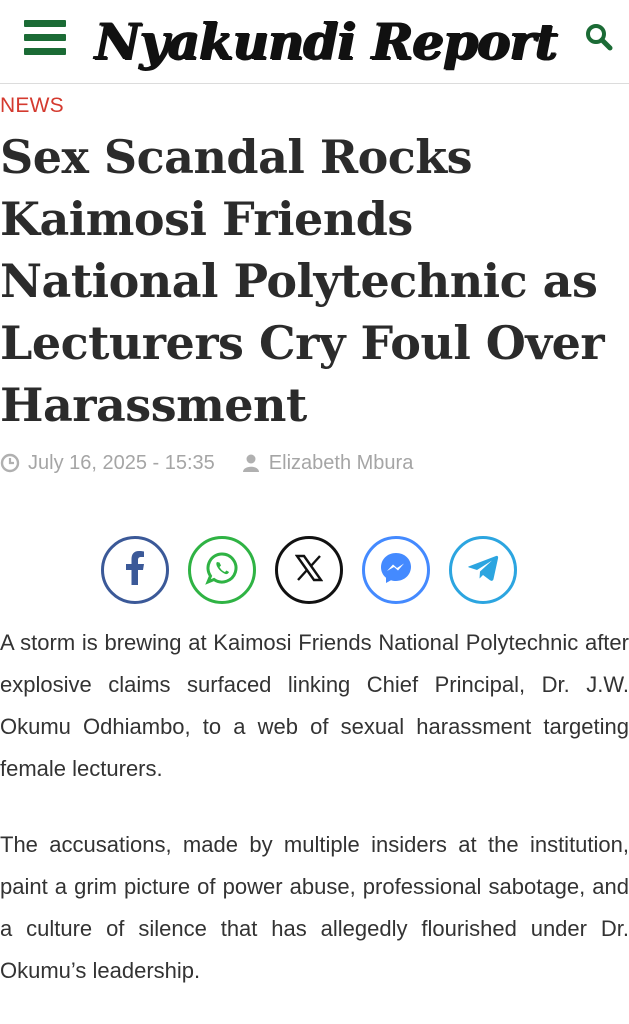  What do you see at coordinates (46, 38) in the screenshot?
I see `hamburger-menu-icon` at bounding box center [46, 38].